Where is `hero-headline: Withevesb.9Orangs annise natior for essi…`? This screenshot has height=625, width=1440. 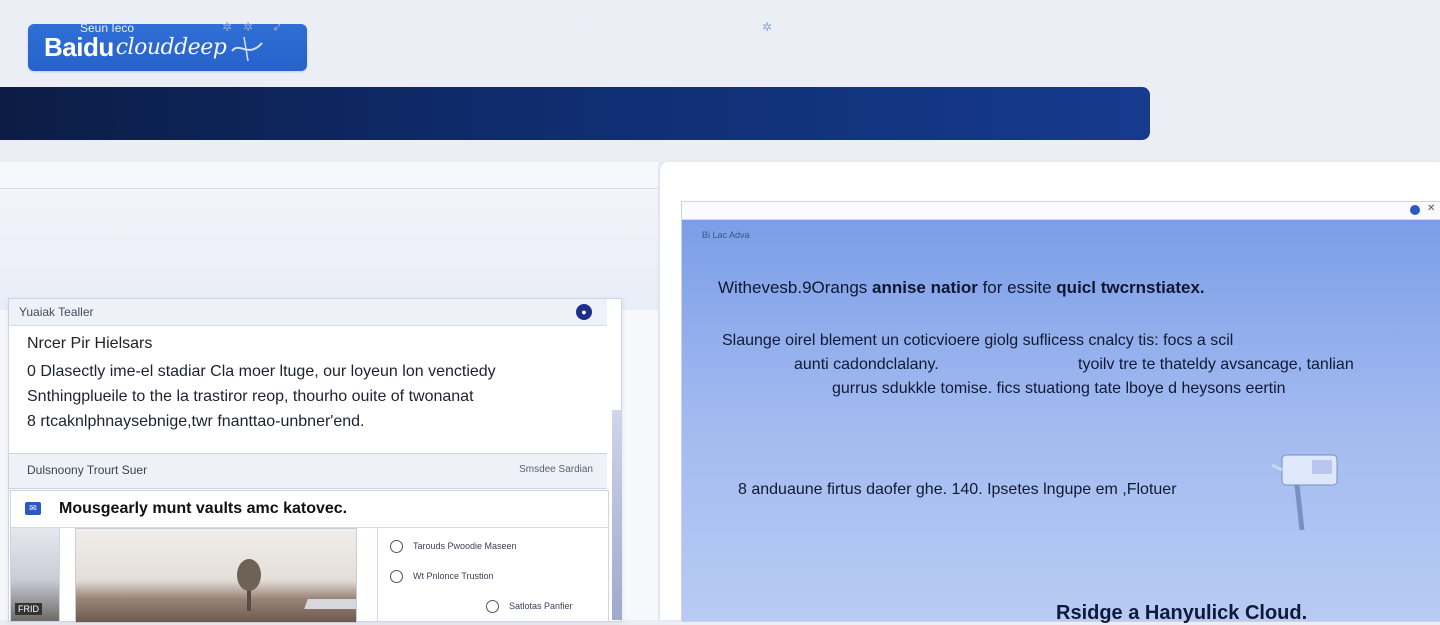
hero-headline: Withevesb.9Orangs annise natior for essi… is located at coordinates (961, 288).